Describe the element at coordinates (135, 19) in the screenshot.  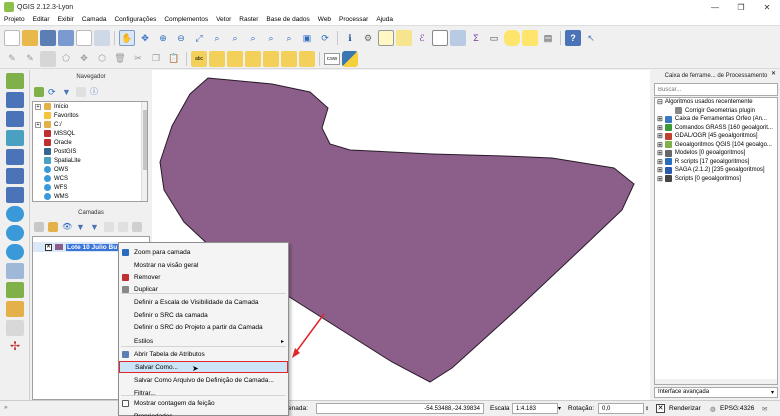
I see `menu-4: Configurações` at that location.